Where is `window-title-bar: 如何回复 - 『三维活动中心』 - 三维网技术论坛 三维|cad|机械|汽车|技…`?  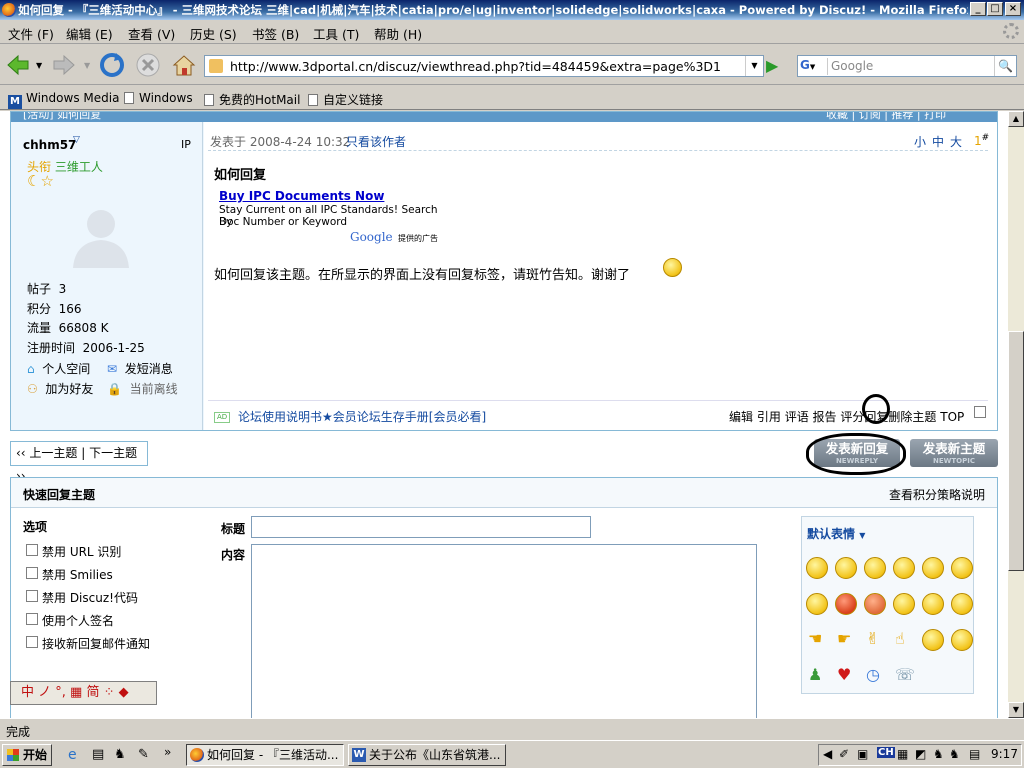
window-title-bar: 如何回复 - 『三维活动中心』 - 三维网技术论坛 三维|cad|机械|汽车|技… is located at coordinates (512, 10).